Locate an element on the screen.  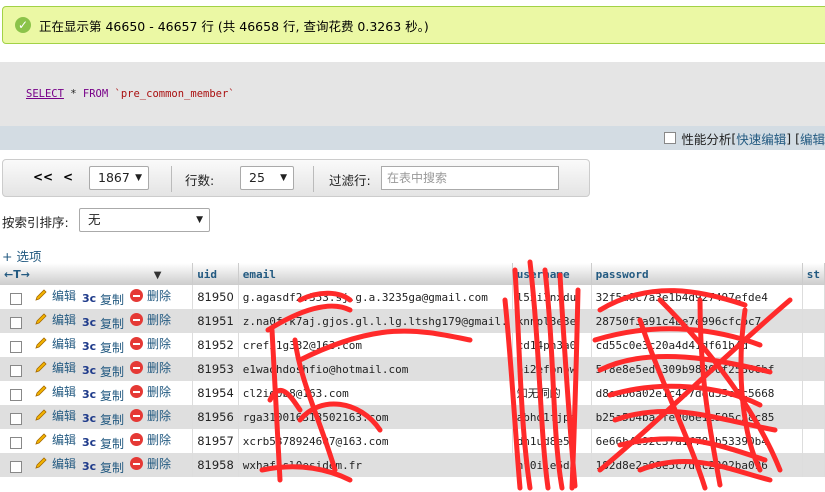
previous-page-button: < is located at coordinates (68, 177).